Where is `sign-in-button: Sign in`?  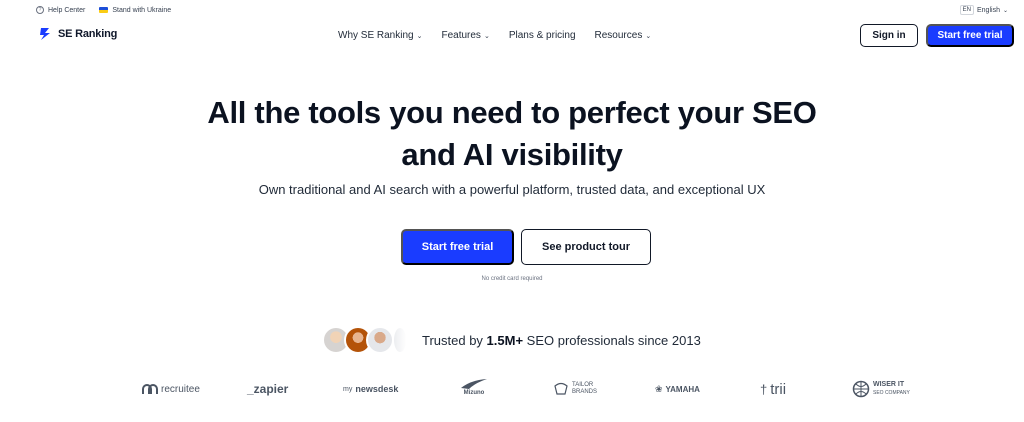 sign-in-button: Sign in is located at coordinates (889, 35).